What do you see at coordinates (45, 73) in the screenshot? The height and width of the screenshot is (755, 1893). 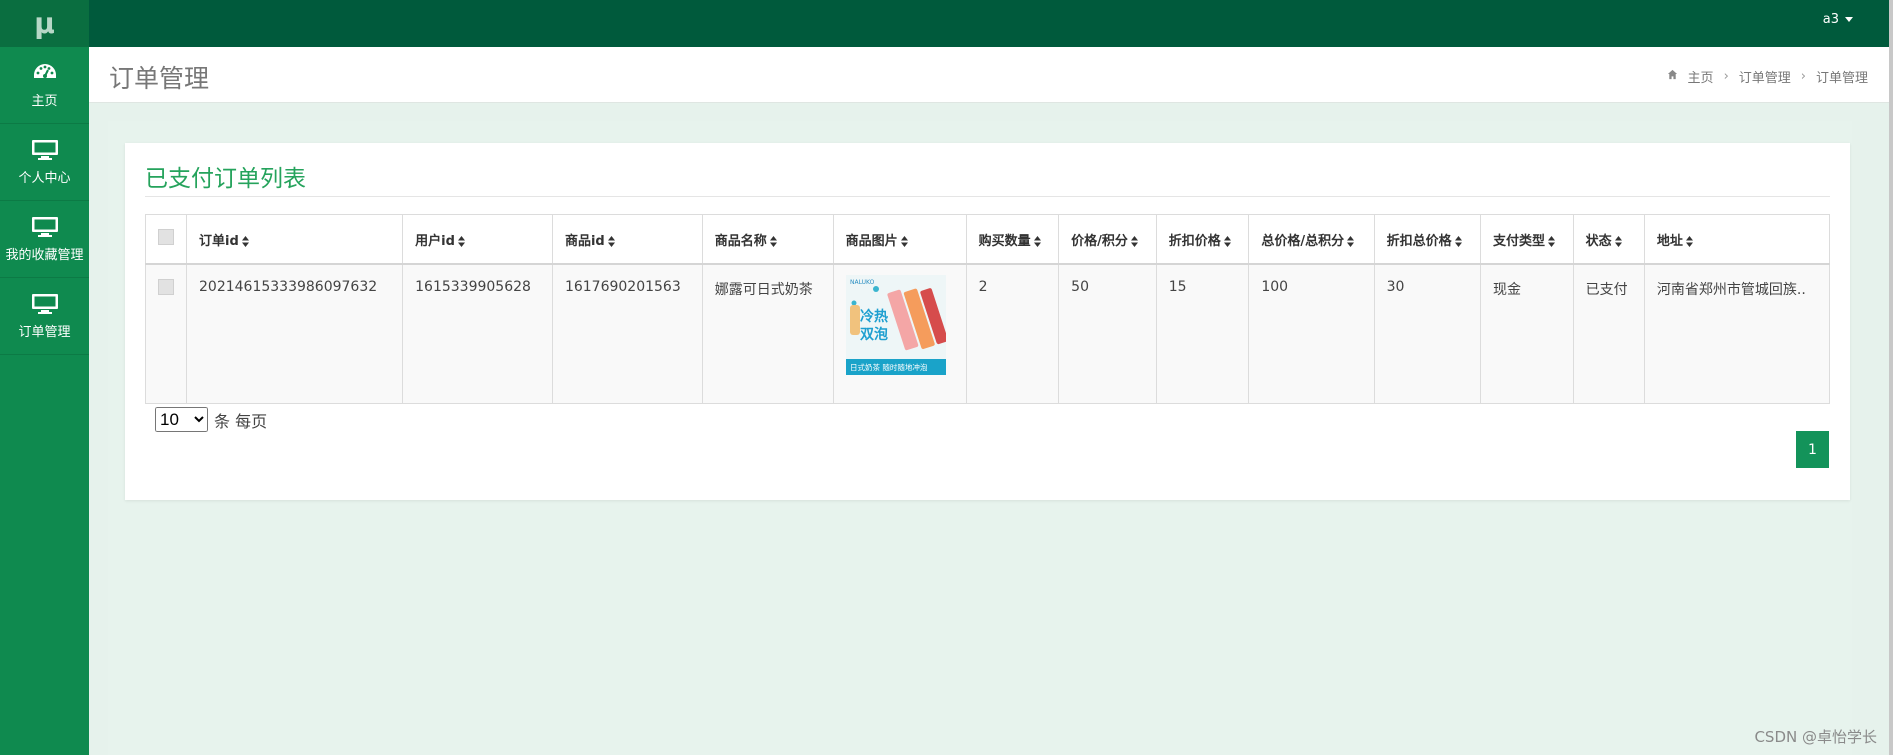 I see `dashboard-icon` at bounding box center [45, 73].